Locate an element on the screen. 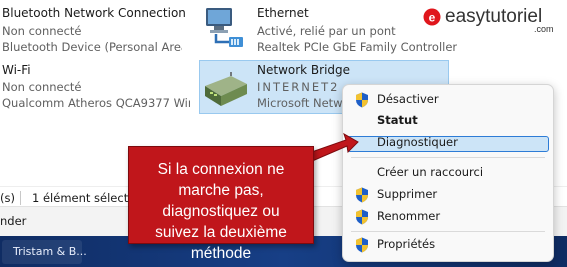 This screenshot has height=267, width=567. connection-status-wifi: Non connecté is located at coordinates (42, 87).